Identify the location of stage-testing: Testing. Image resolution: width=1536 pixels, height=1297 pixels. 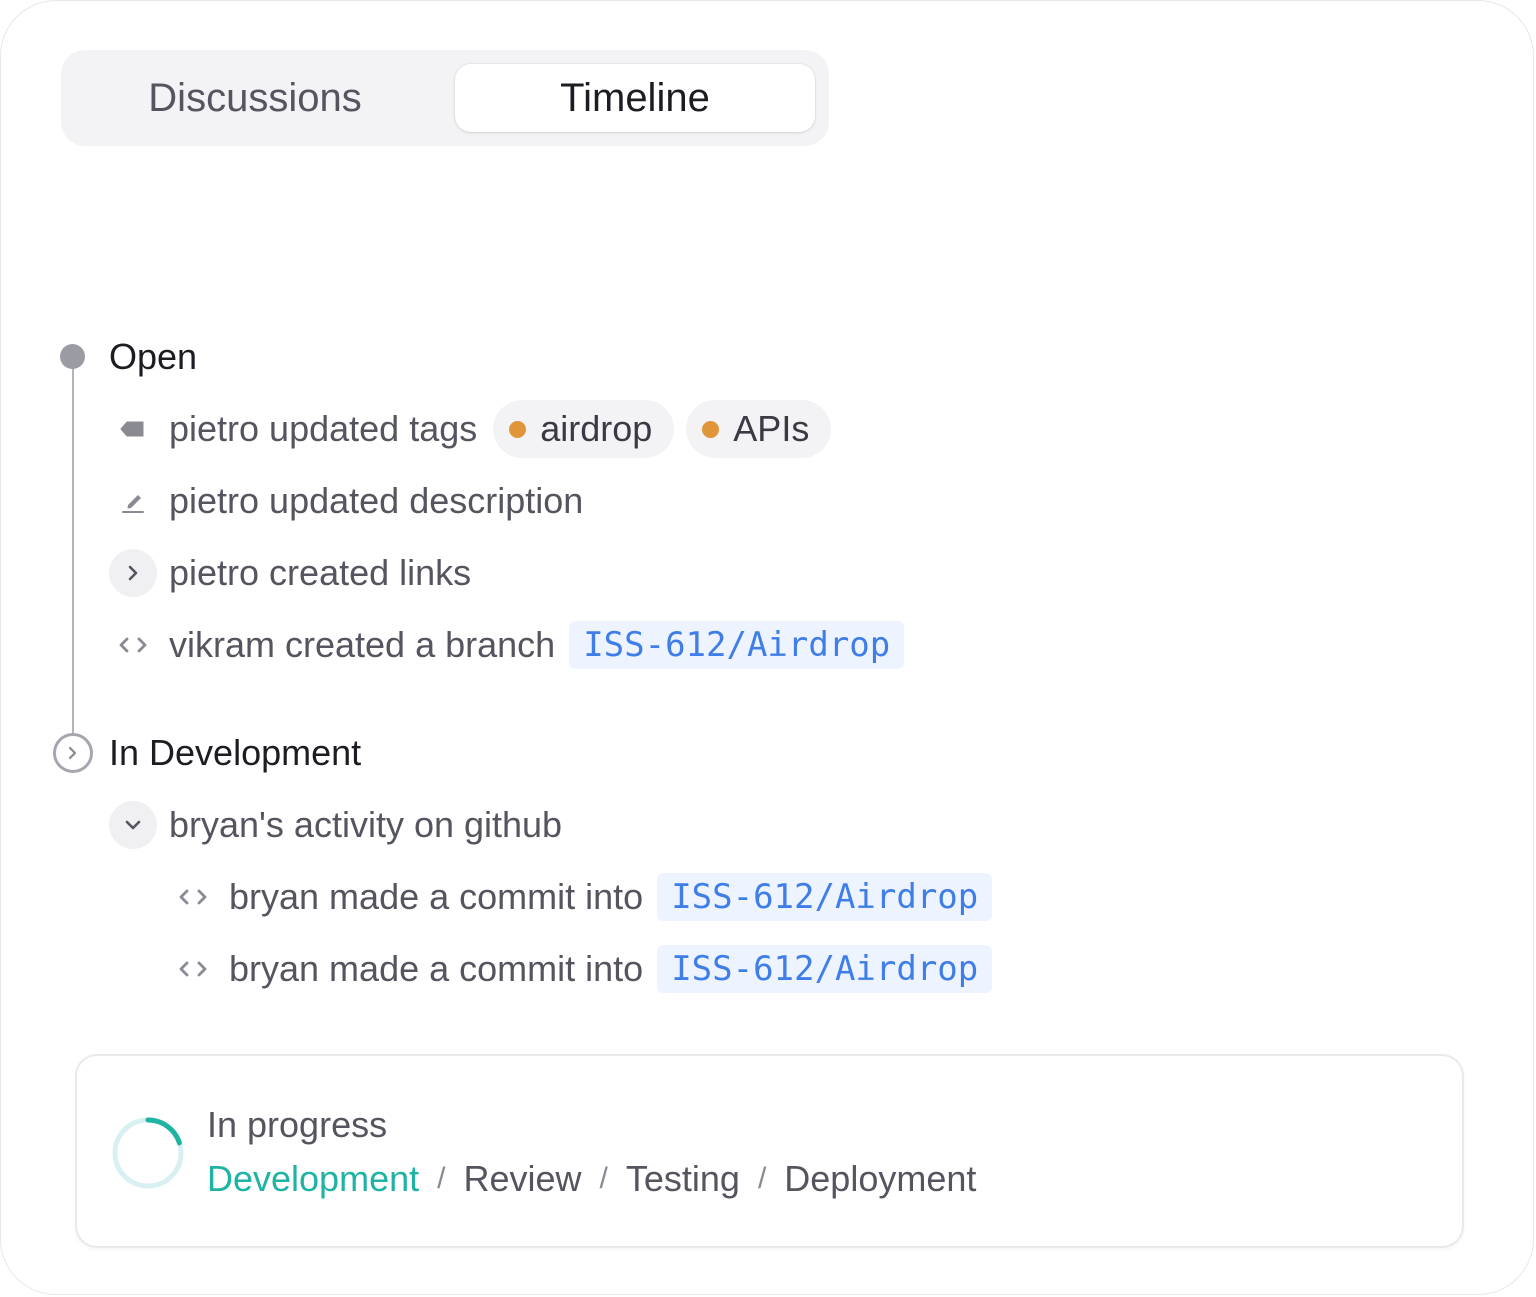
(683, 1179).